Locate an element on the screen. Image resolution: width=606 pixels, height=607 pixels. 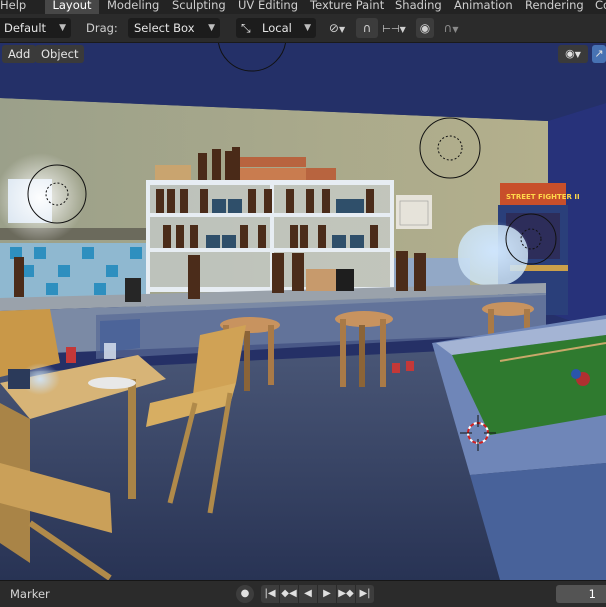
pivot-point-button: ⊘▼ is located at coordinates (337, 28).